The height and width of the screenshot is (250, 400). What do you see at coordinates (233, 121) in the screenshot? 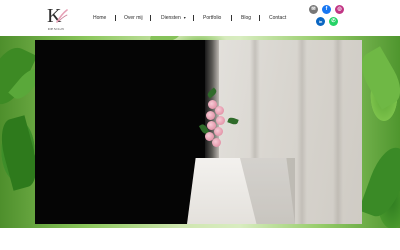
I see `rose-leaf` at bounding box center [233, 121].